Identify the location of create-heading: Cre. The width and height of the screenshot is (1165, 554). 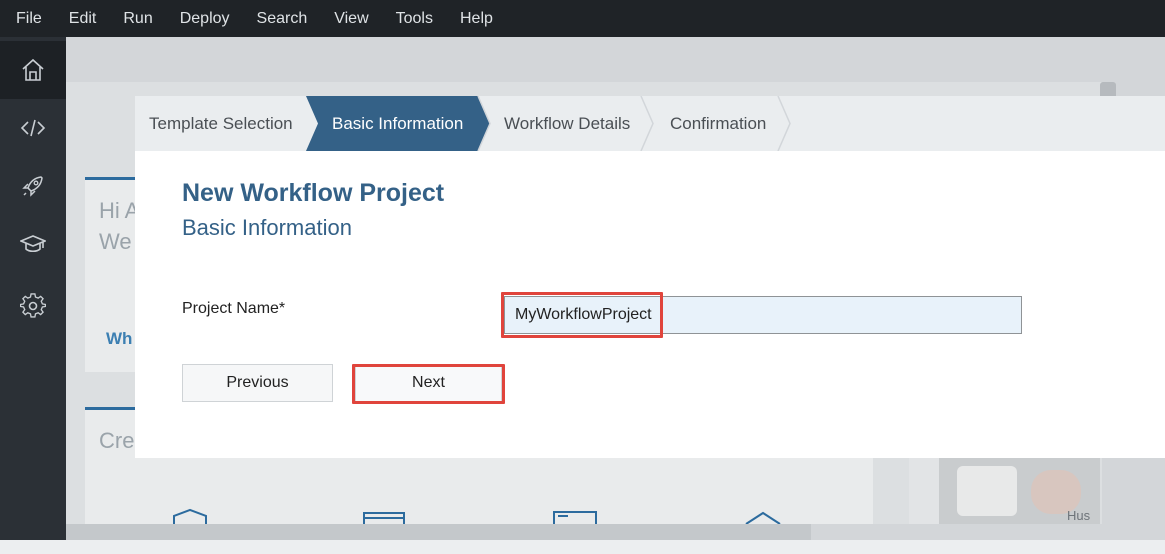
(117, 440).